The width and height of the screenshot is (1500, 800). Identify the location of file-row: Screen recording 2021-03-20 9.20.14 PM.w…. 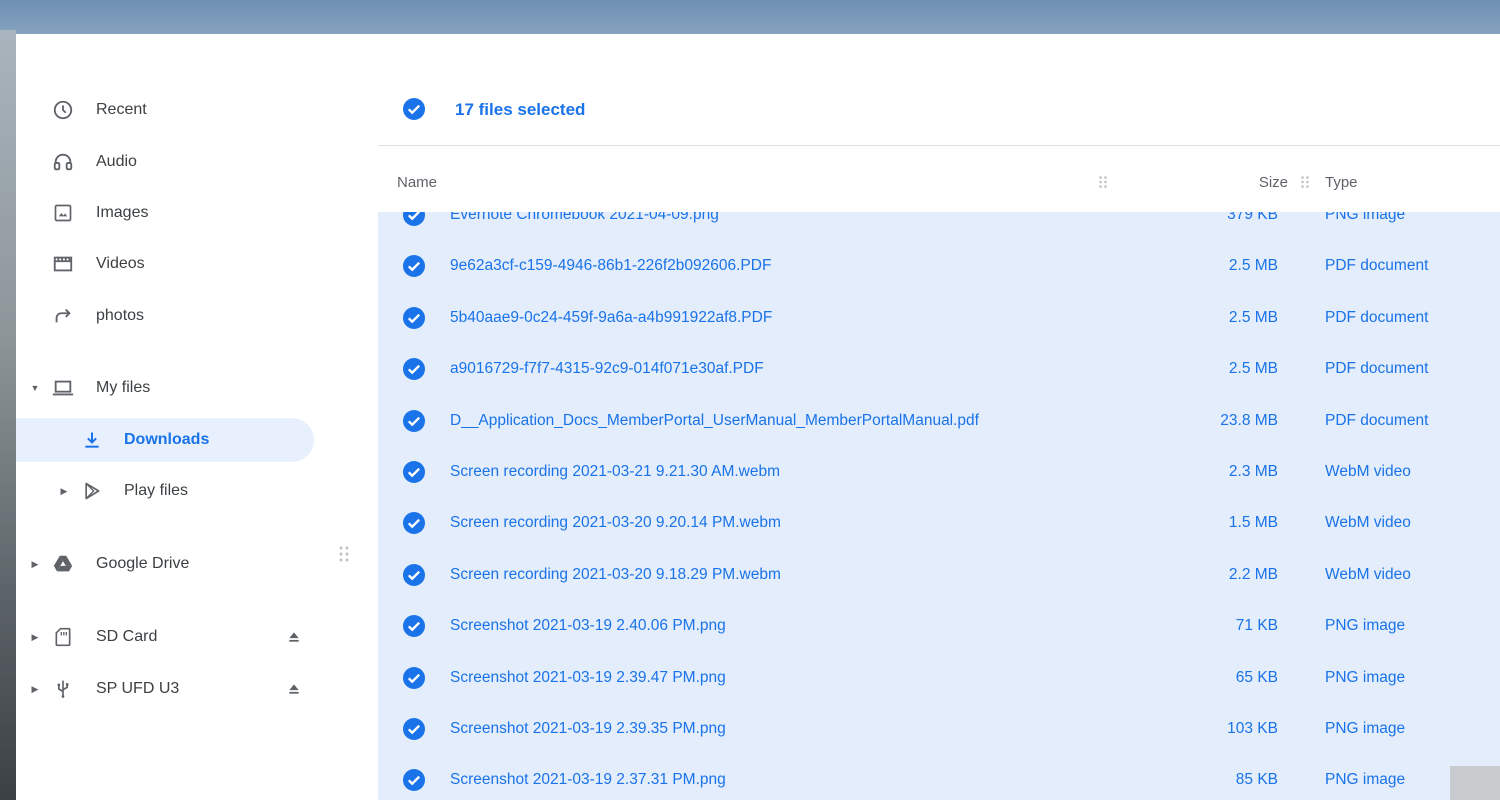
(939, 523).